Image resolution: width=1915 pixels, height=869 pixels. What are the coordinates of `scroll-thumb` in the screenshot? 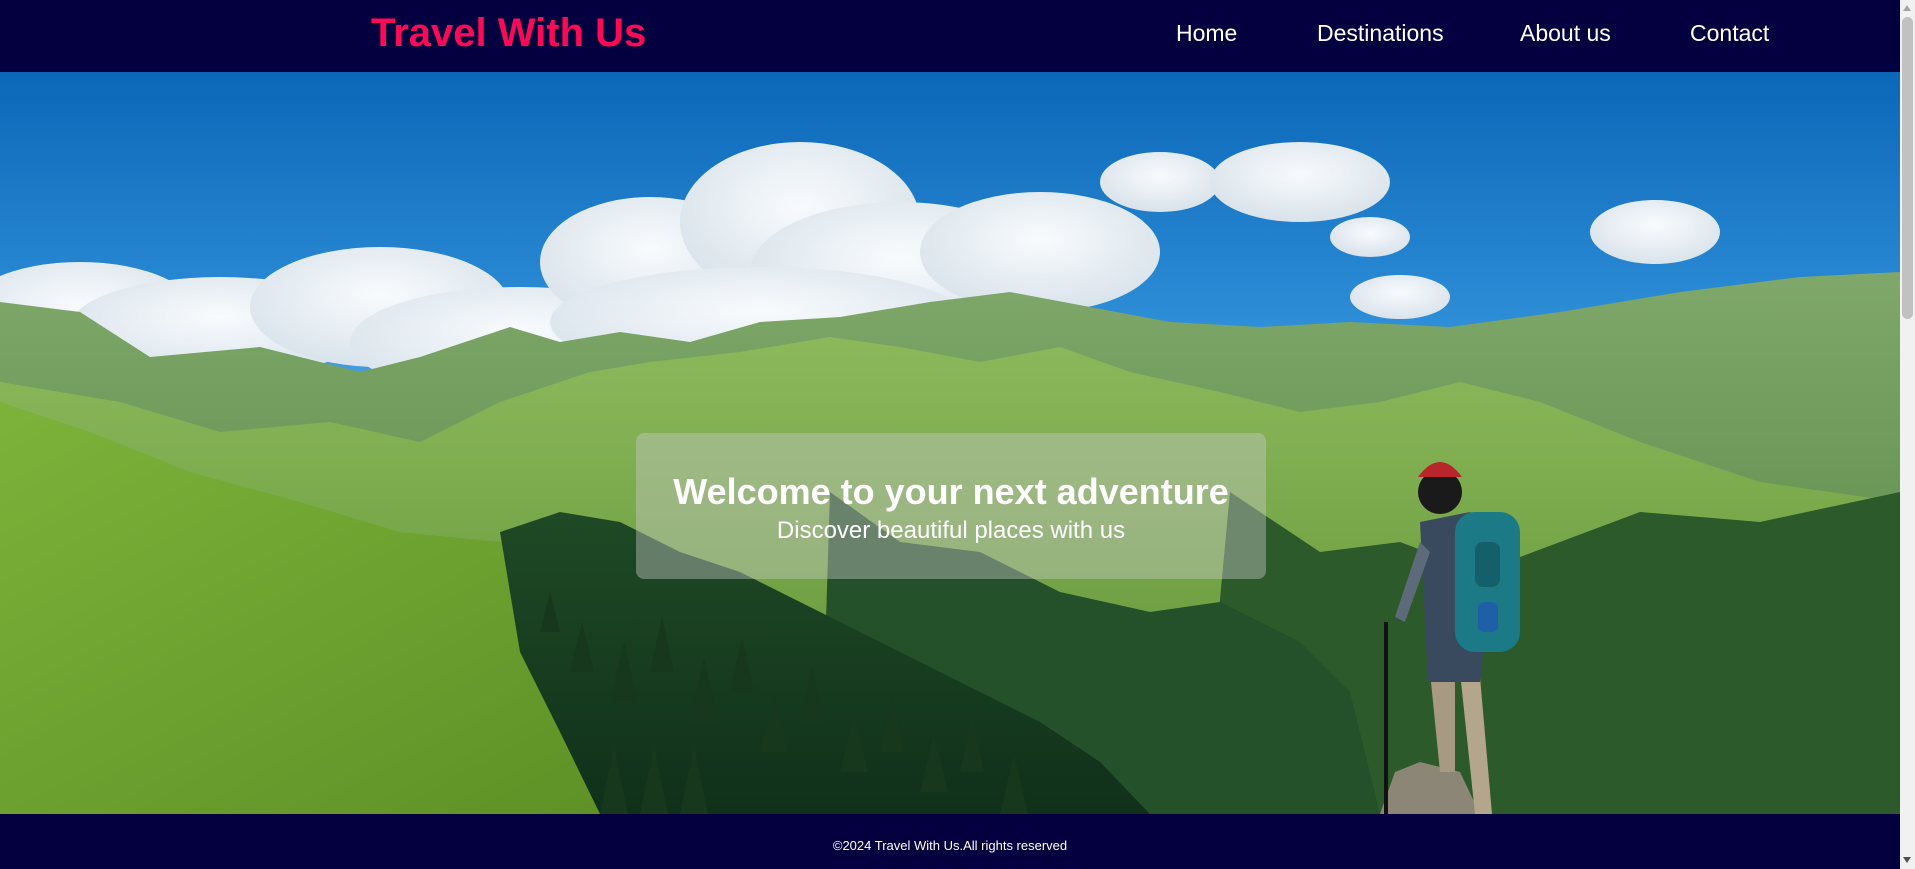 It's located at (1907, 168).